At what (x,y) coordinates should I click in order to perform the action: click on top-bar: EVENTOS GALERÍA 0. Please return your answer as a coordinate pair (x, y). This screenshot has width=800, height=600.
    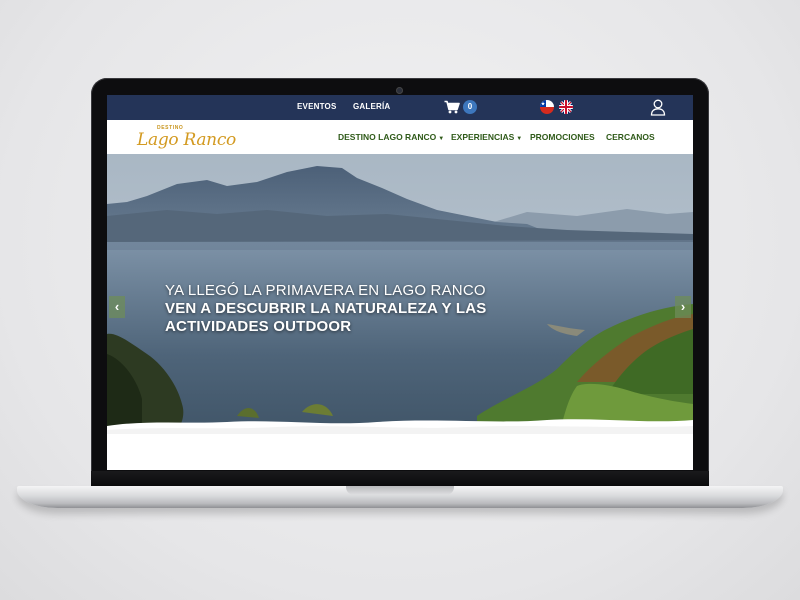
    Looking at the image, I should click on (400, 107).